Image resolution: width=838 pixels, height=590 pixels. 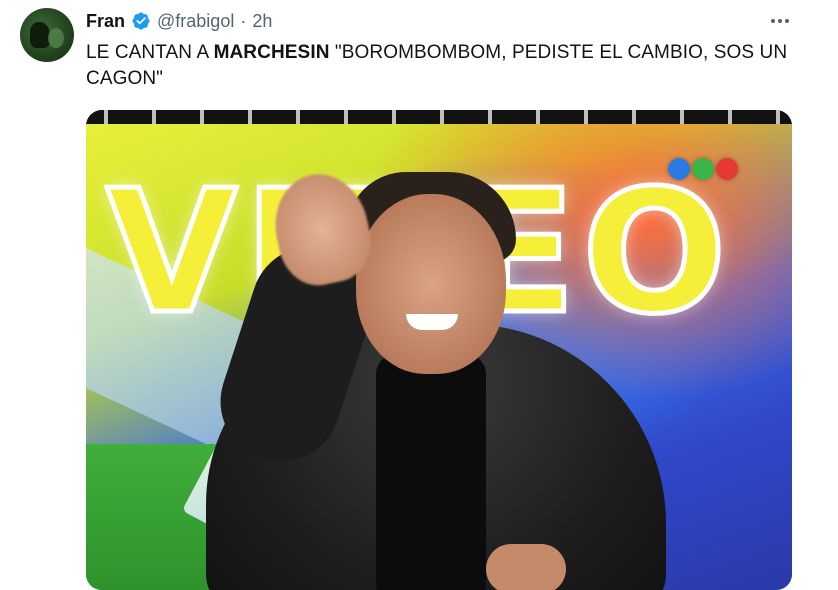 I want to click on person-hand, so click(x=526, y=567).